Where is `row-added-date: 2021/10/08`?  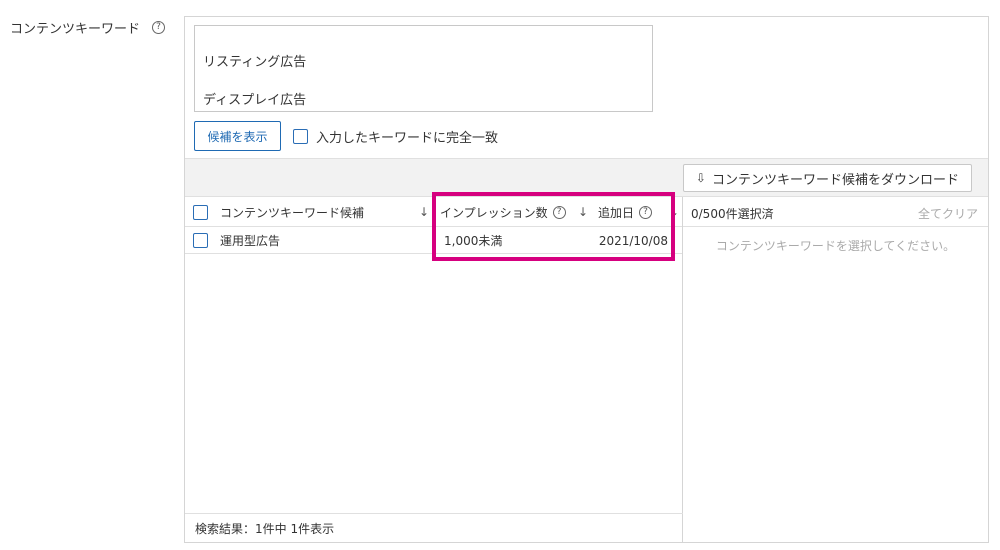
row-added-date: 2021/10/08 is located at coordinates (633, 240).